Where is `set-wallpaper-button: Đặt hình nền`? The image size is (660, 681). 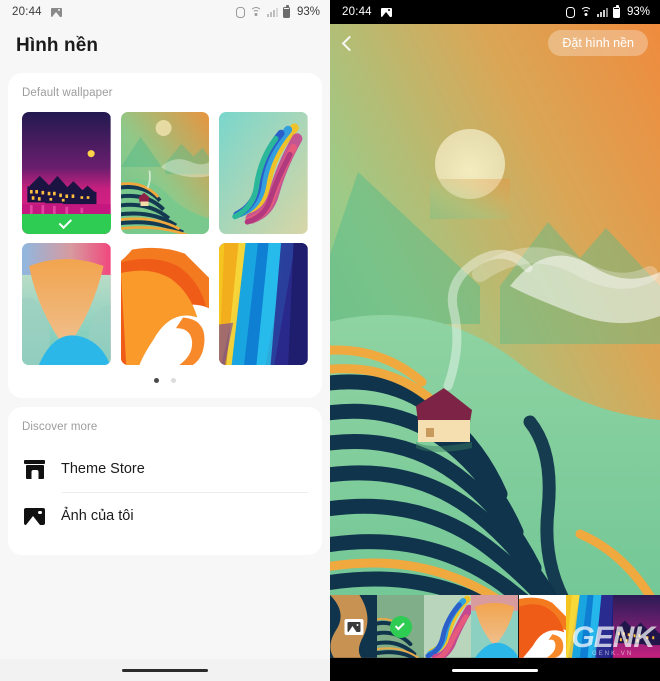
set-wallpaper-button: Đặt hình nền is located at coordinates (598, 43).